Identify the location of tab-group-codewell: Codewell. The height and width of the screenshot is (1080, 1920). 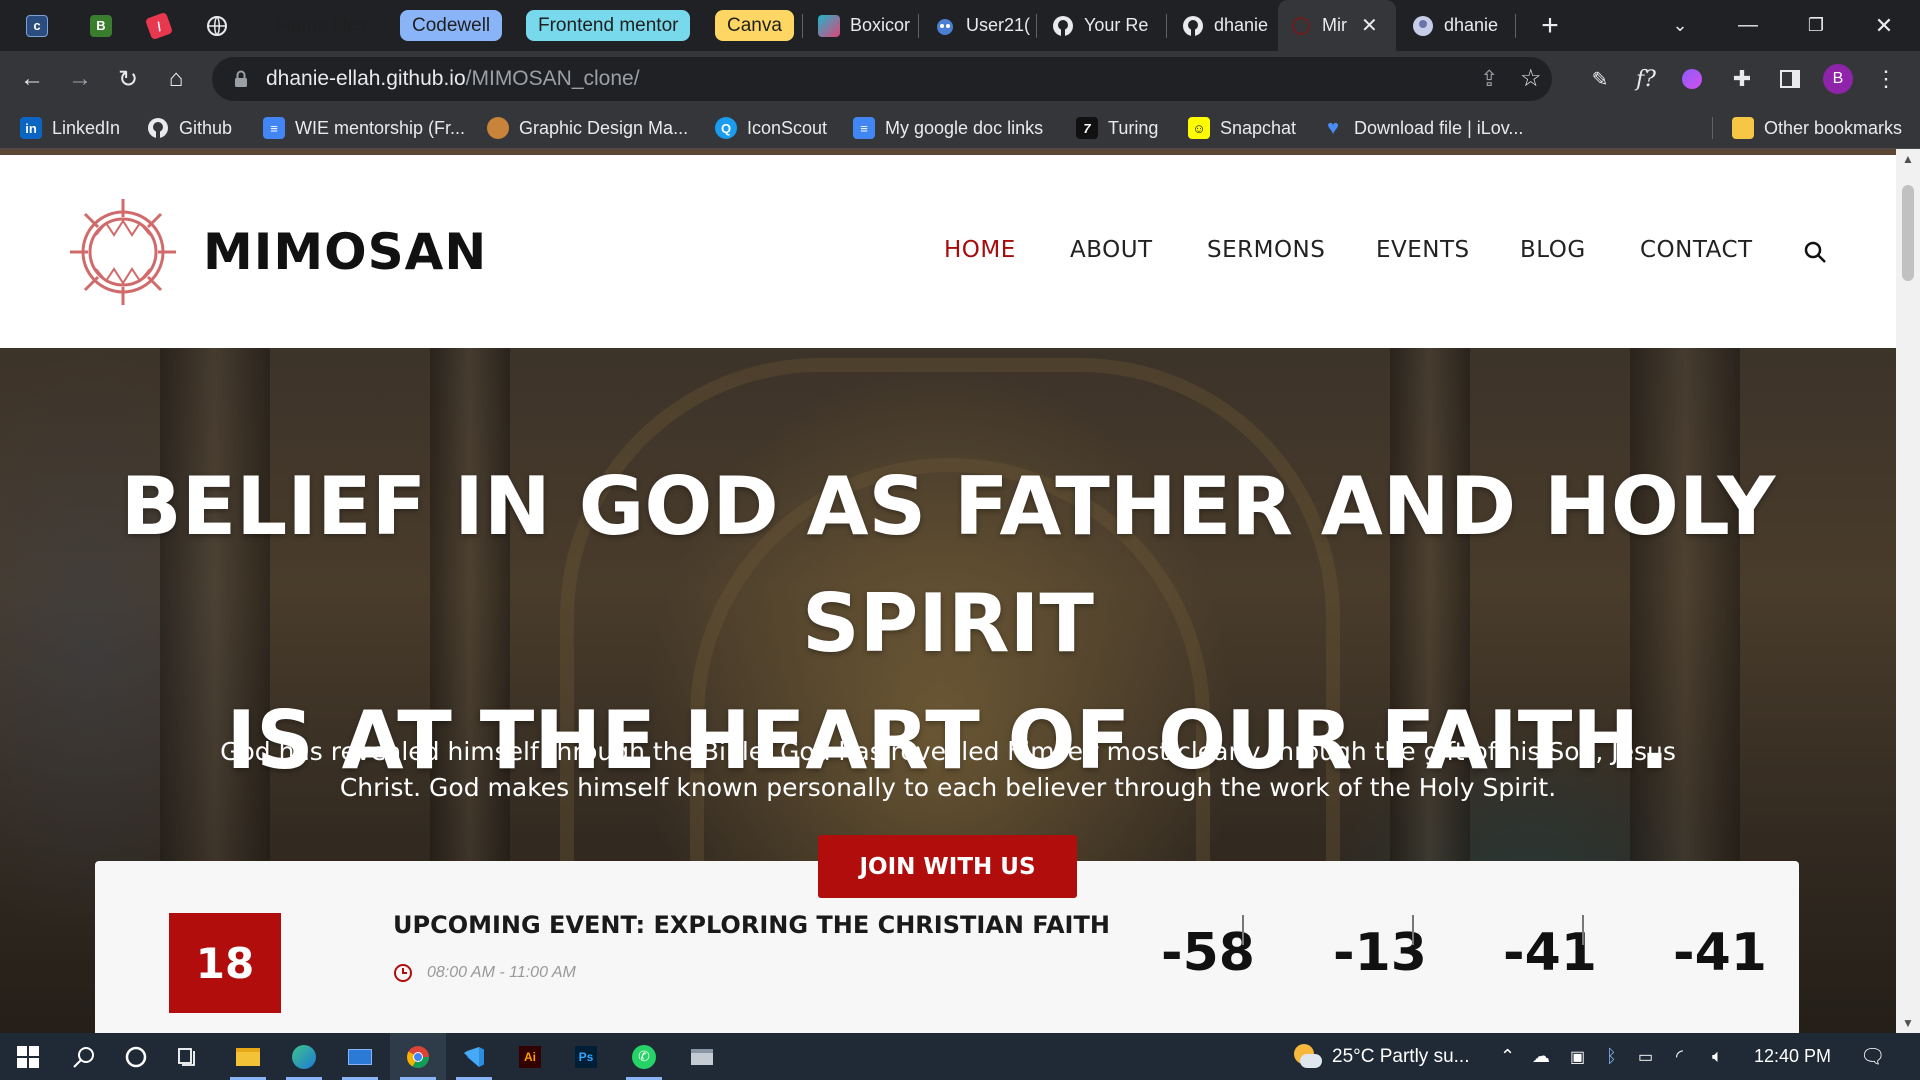
(451, 25).